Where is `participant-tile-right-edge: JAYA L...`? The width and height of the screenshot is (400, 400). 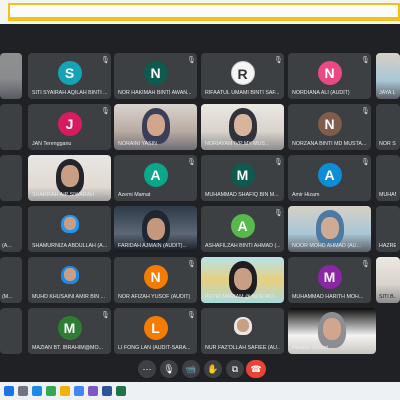 participant-tile-right-edge: JAYA L... is located at coordinates (388, 76).